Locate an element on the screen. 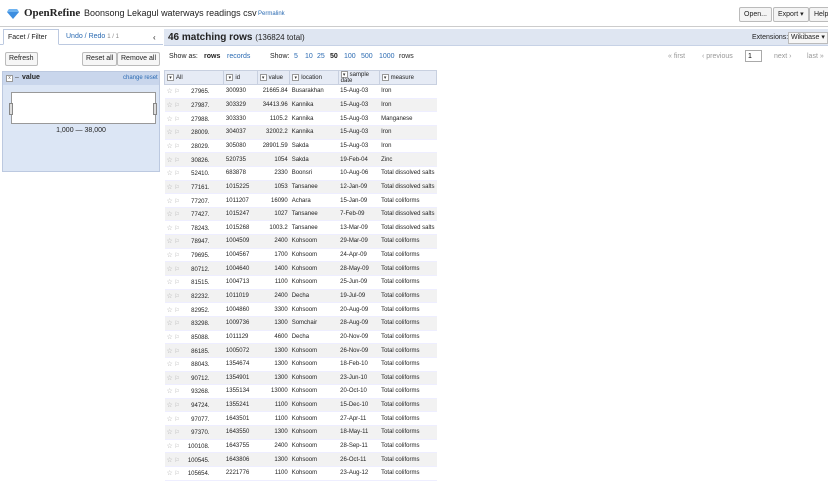  id-cell: 1354901 is located at coordinates (240, 378).